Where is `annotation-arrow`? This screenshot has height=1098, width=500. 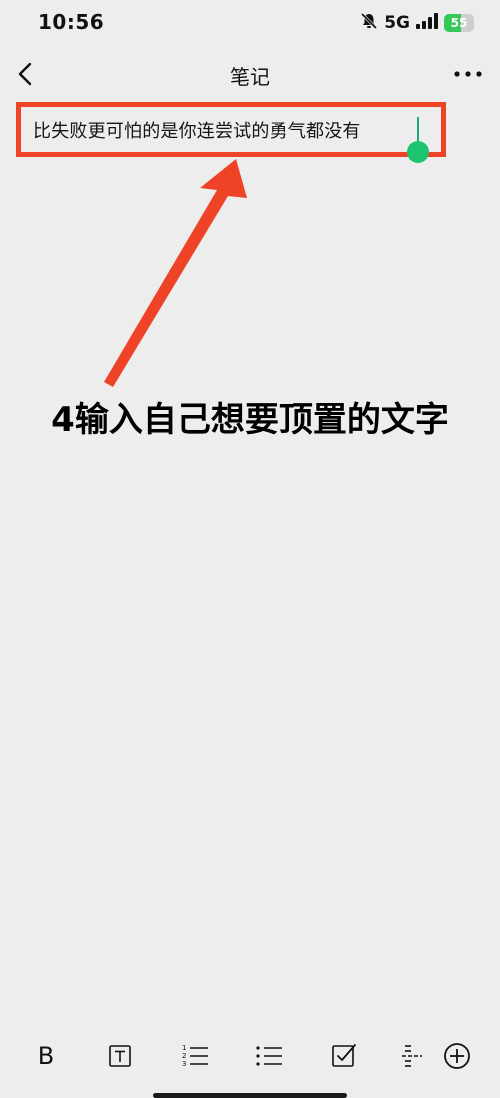
annotation-arrow is located at coordinates (175, 273).